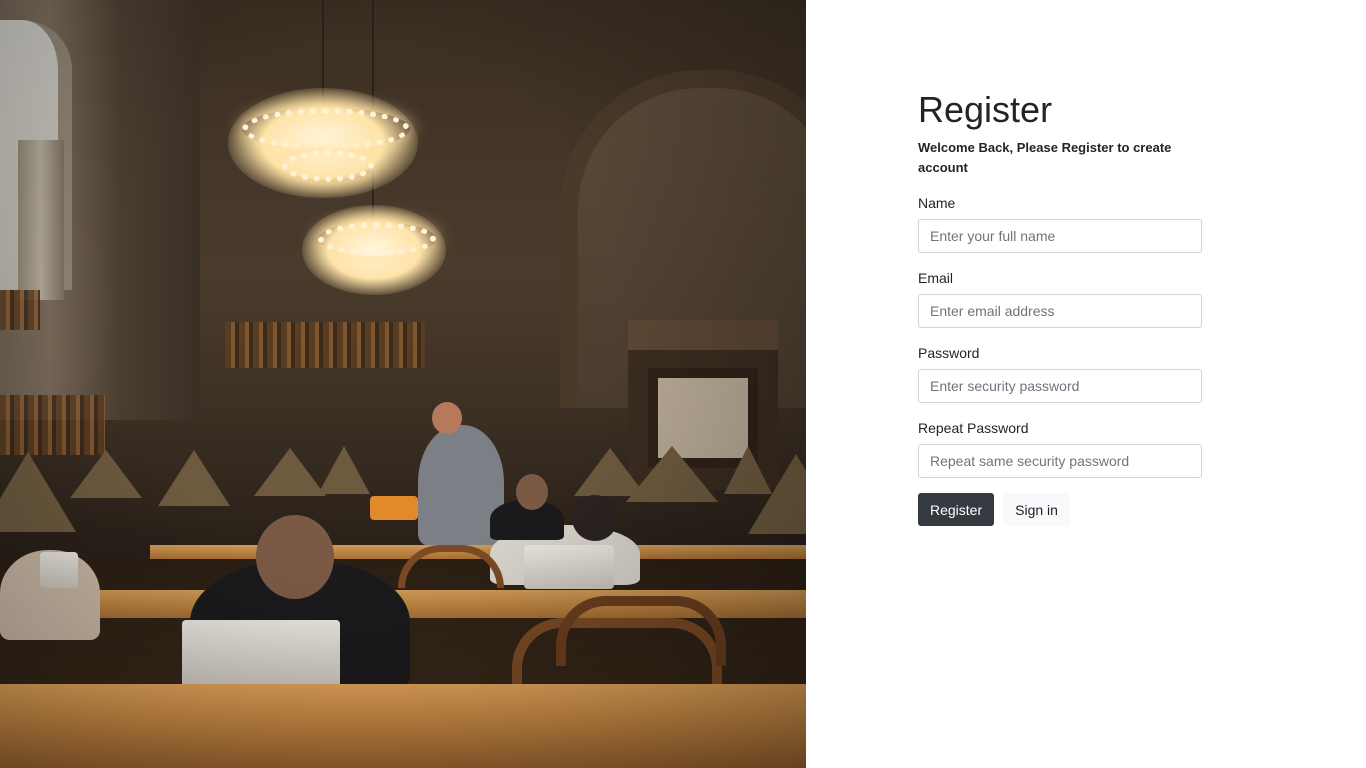  Describe the element at coordinates (1036, 509) in the screenshot. I see `sign-in-button: Sign in` at that location.